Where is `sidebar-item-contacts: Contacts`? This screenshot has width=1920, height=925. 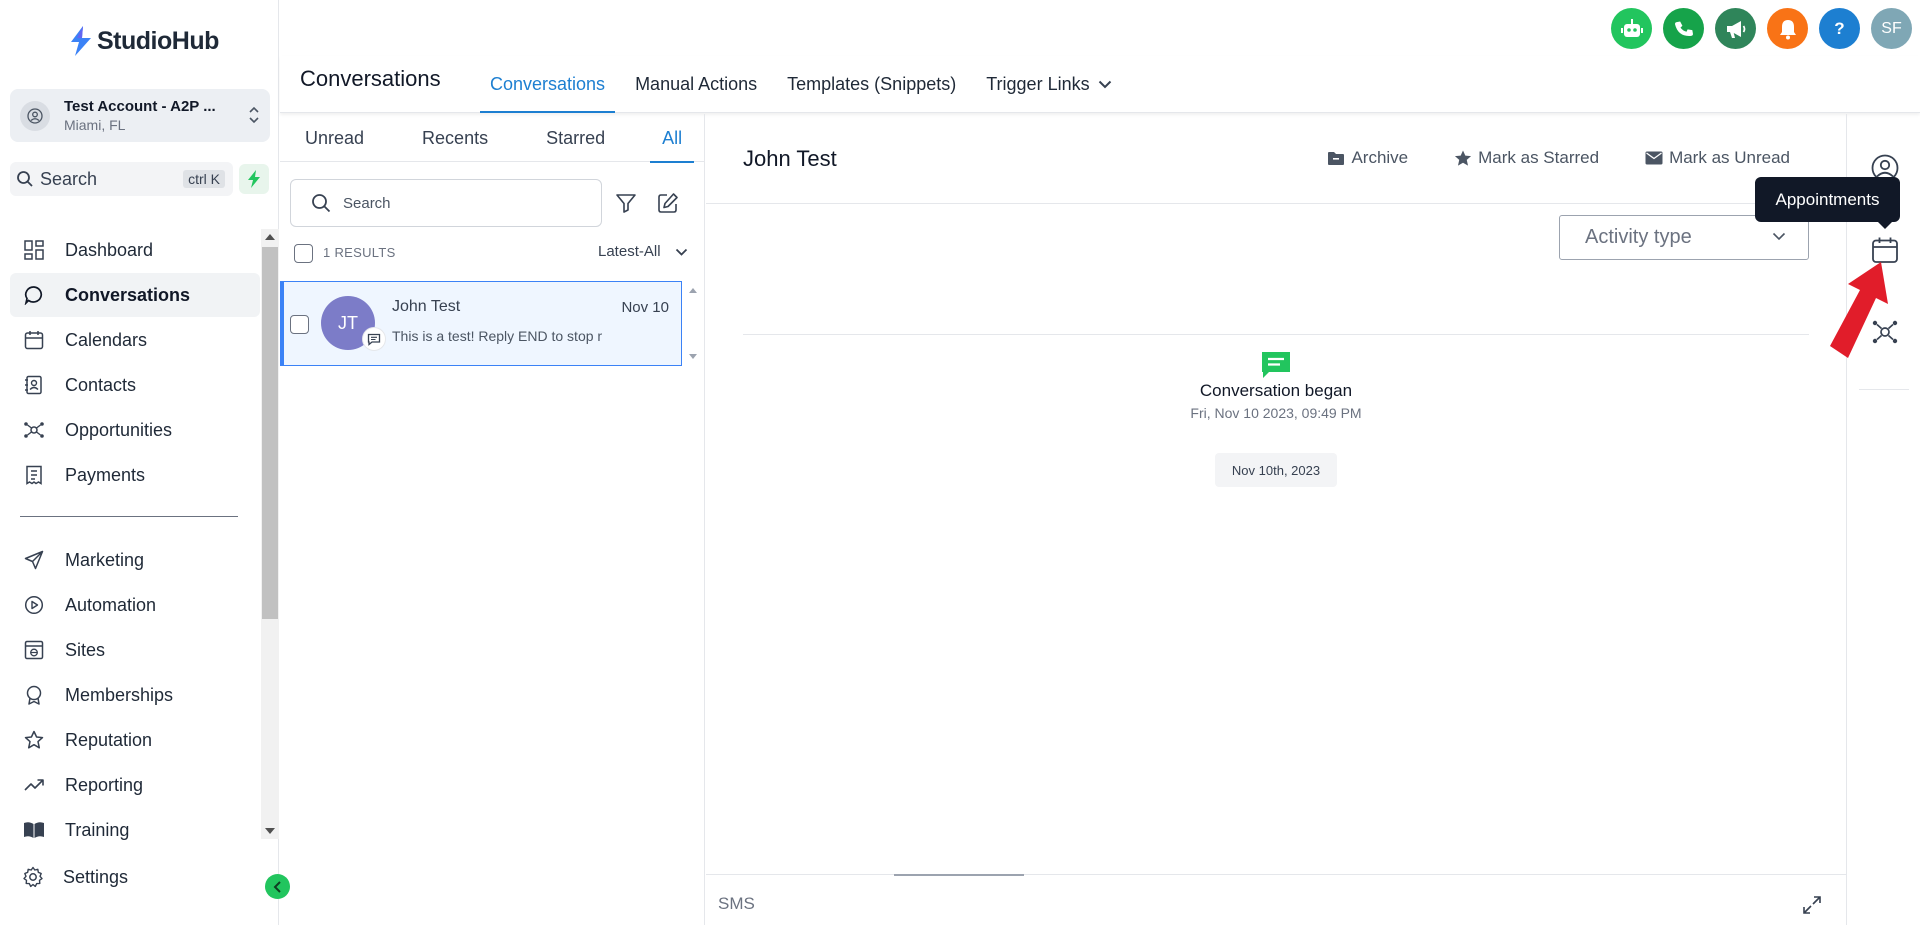 sidebar-item-contacts: Contacts is located at coordinates (135, 385).